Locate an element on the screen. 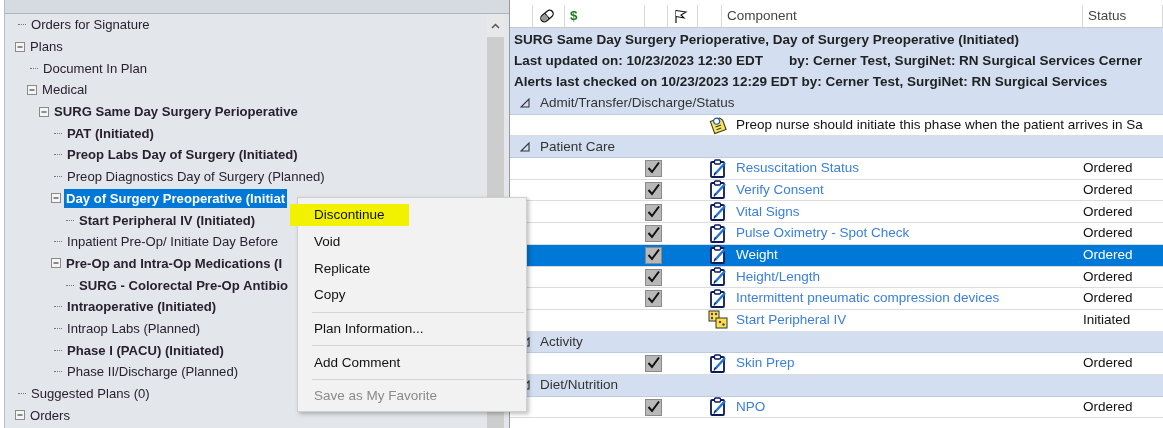 The width and height of the screenshot is (1163, 428). tree-item: Pre-Op and Intra-Op Medications (I is located at coordinates (174, 263).